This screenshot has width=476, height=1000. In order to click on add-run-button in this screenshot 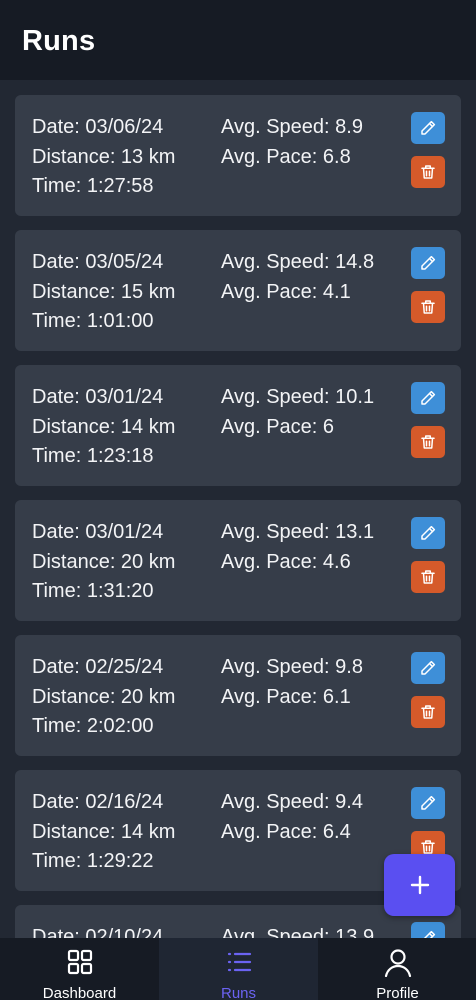, I will do `click(419, 885)`.